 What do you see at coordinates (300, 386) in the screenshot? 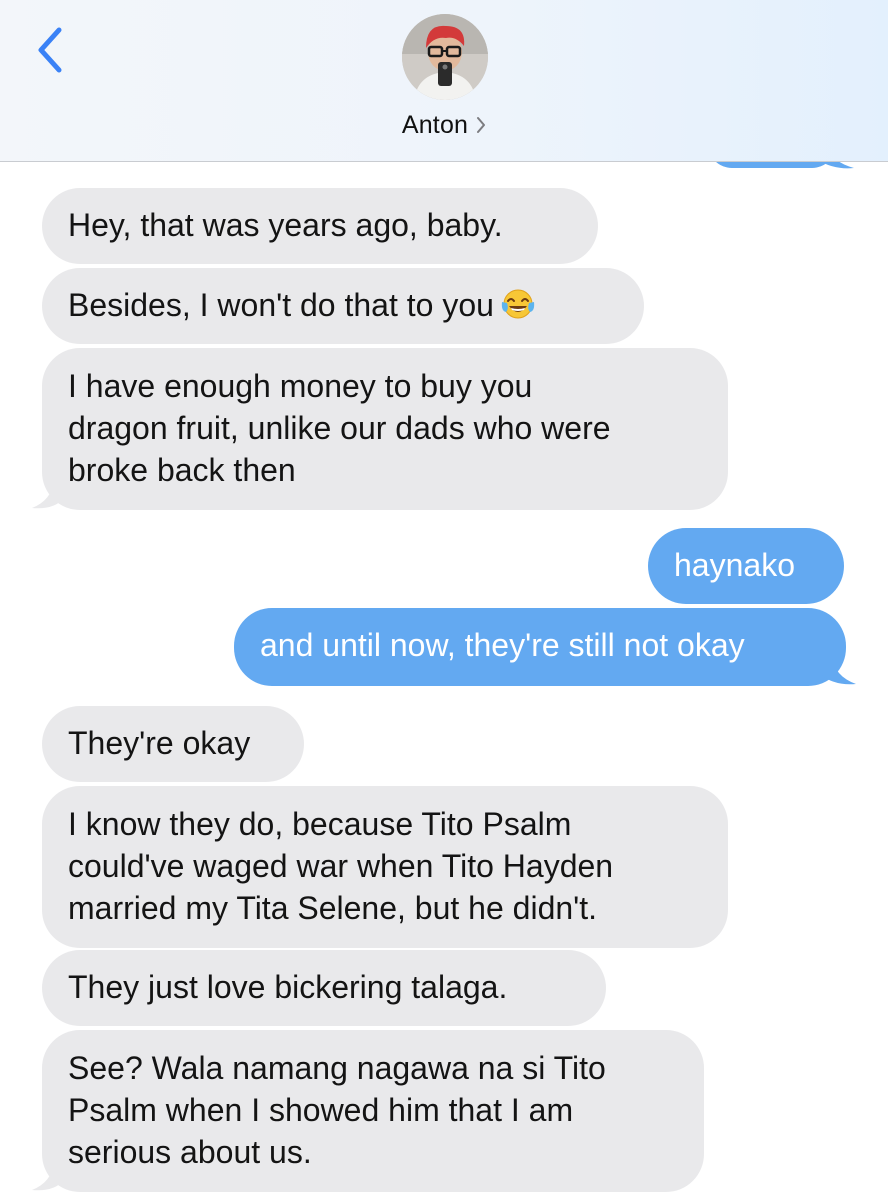
I see `message-text-line: I have enough money to buy you` at bounding box center [300, 386].